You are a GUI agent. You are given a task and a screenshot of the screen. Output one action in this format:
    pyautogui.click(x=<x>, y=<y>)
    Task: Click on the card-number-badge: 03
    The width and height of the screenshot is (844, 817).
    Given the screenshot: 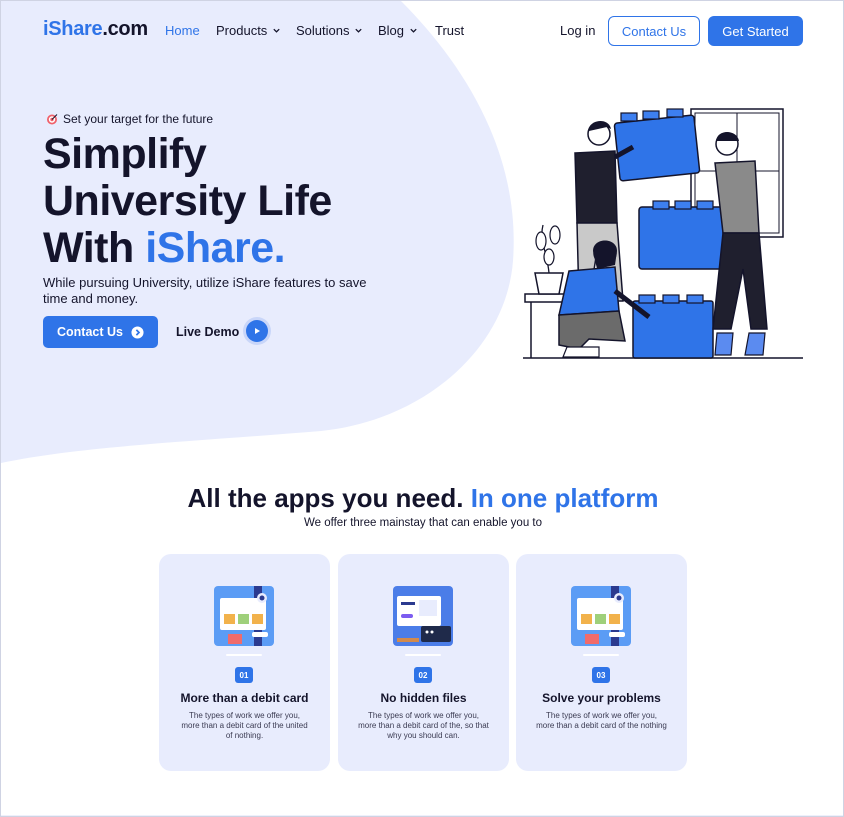 What is the action you would take?
    pyautogui.click(x=601, y=675)
    